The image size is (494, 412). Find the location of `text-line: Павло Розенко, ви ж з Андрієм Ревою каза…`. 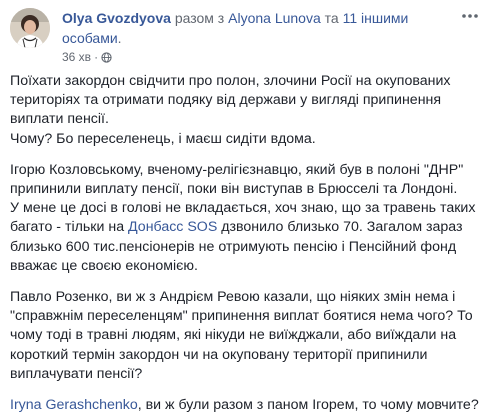

text-line: Павло Розенко, ви ж з Андрієм Ревою каза… is located at coordinates (233, 297).